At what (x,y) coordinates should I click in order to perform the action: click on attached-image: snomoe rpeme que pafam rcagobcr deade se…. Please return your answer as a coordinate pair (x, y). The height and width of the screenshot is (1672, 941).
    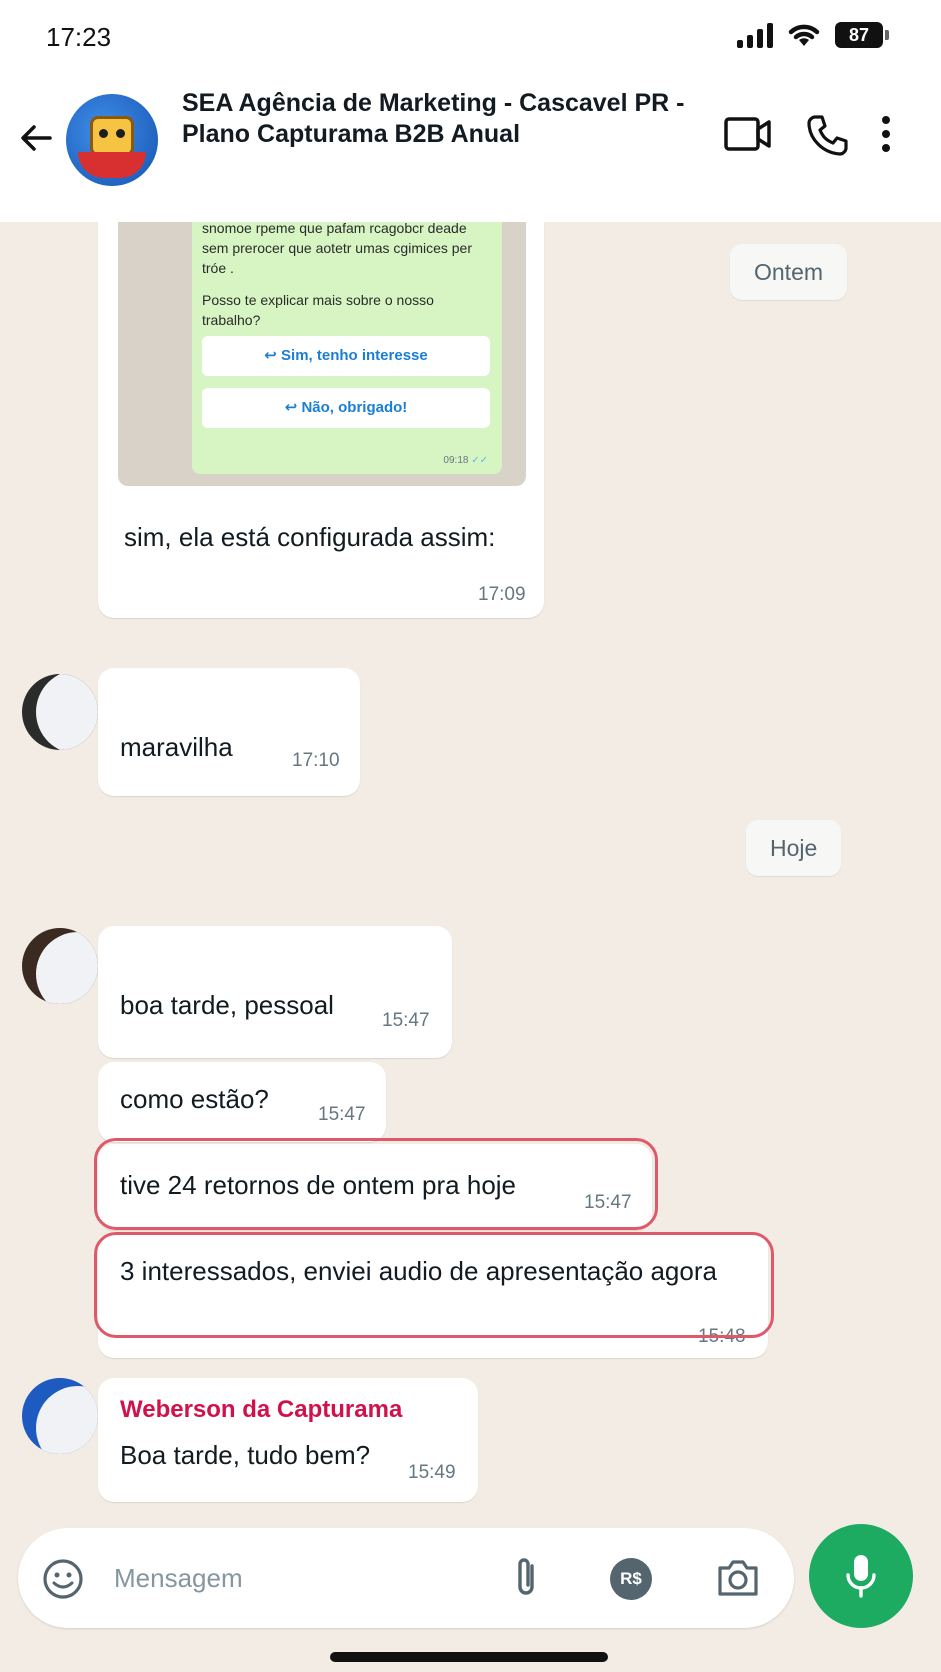
    Looking at the image, I should click on (322, 344).